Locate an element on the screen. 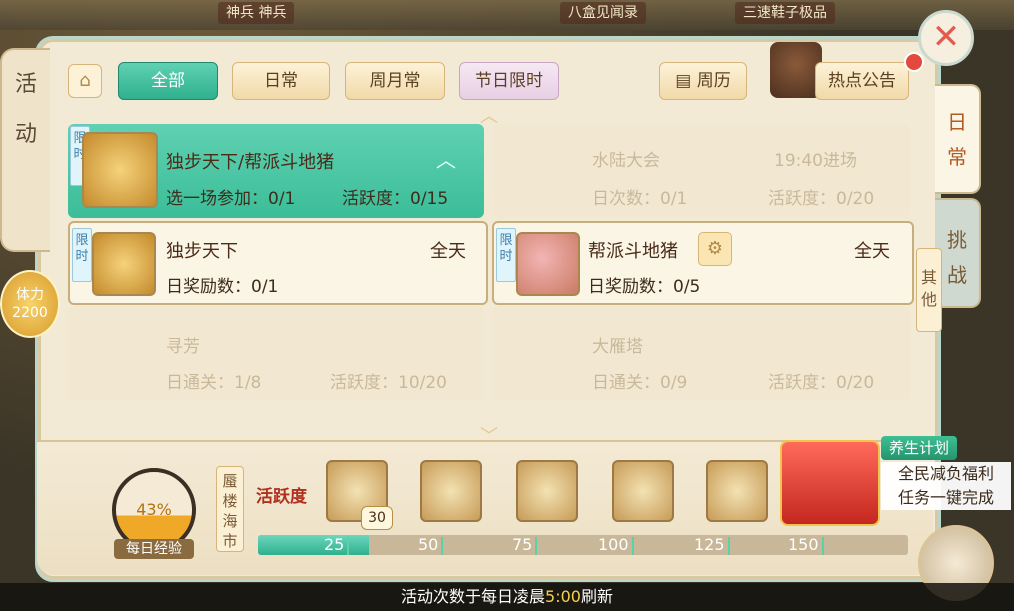 This screenshot has height=611, width=1014. activity-reward-count: 日奖励数：0/5 is located at coordinates (644, 287).